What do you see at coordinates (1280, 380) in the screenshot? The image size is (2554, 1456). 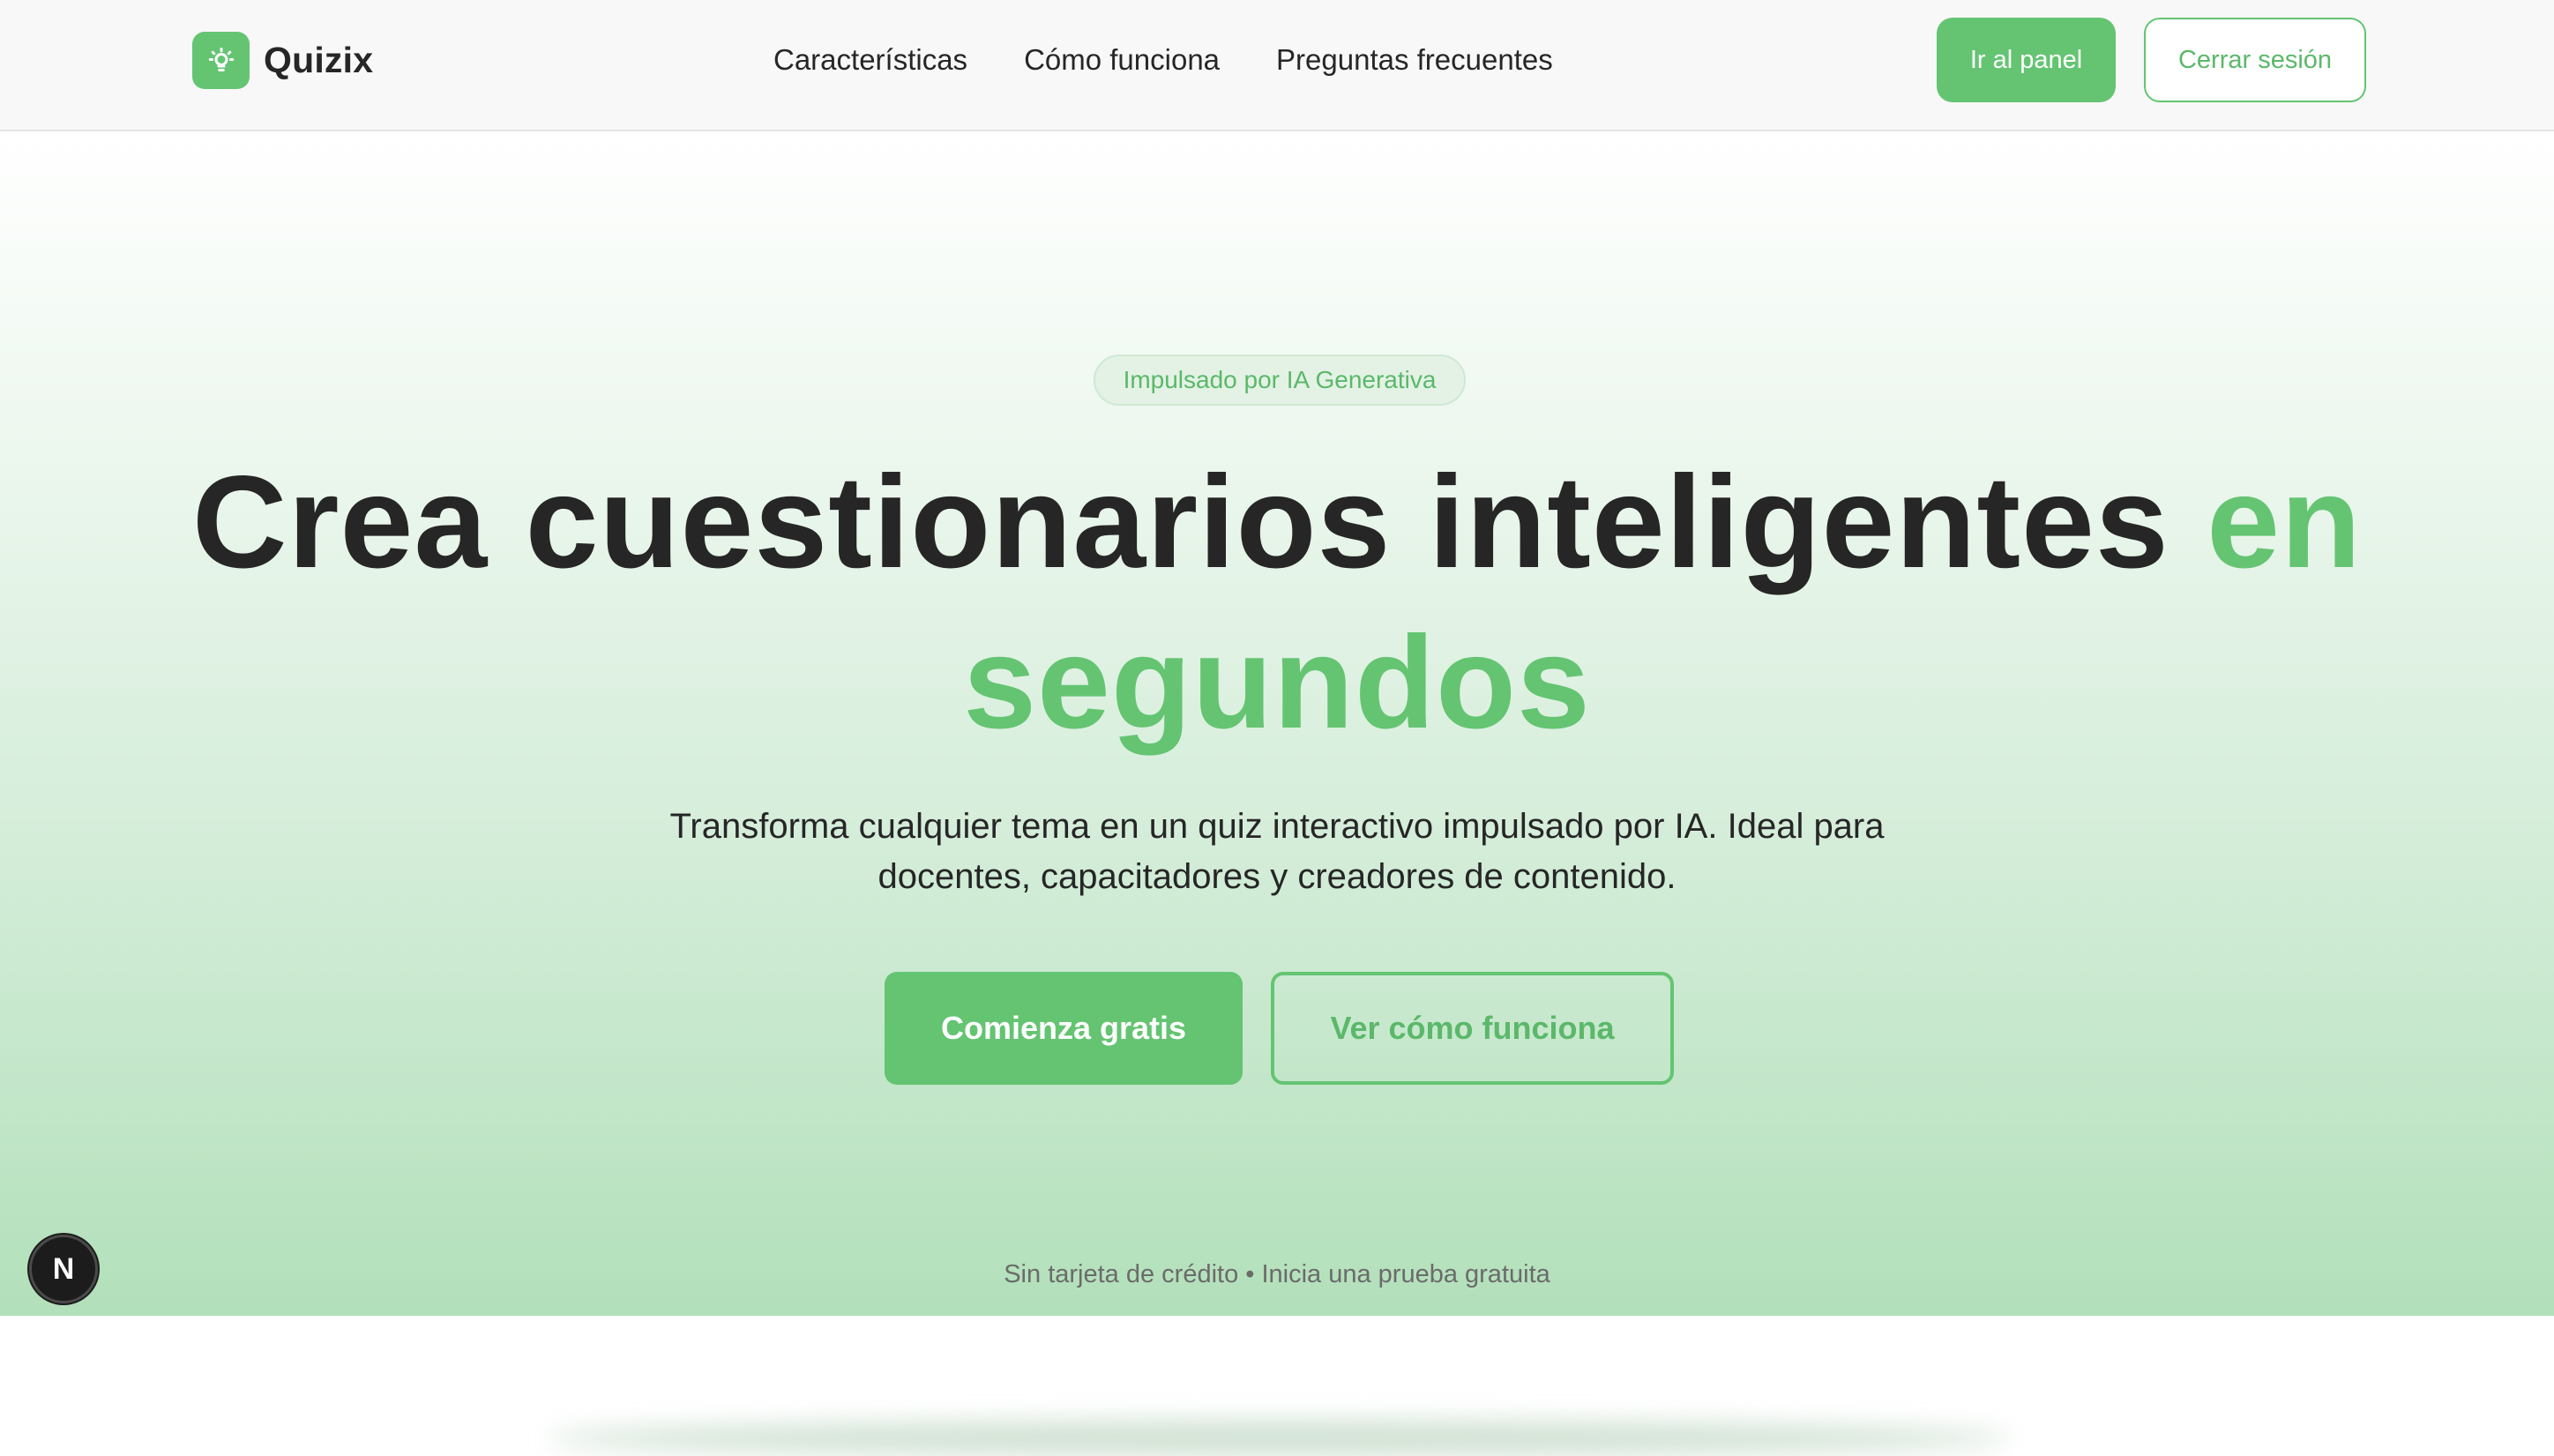 I see `ai-badge: Impulsado por IA Generativa` at bounding box center [1280, 380].